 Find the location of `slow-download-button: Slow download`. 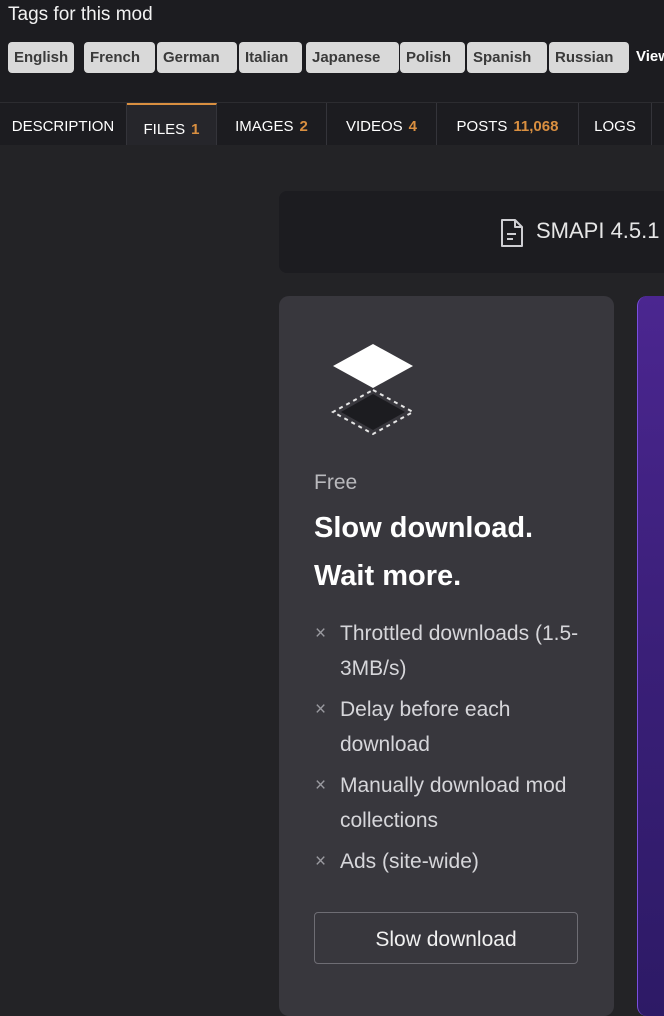

slow-download-button: Slow download is located at coordinates (446, 938).